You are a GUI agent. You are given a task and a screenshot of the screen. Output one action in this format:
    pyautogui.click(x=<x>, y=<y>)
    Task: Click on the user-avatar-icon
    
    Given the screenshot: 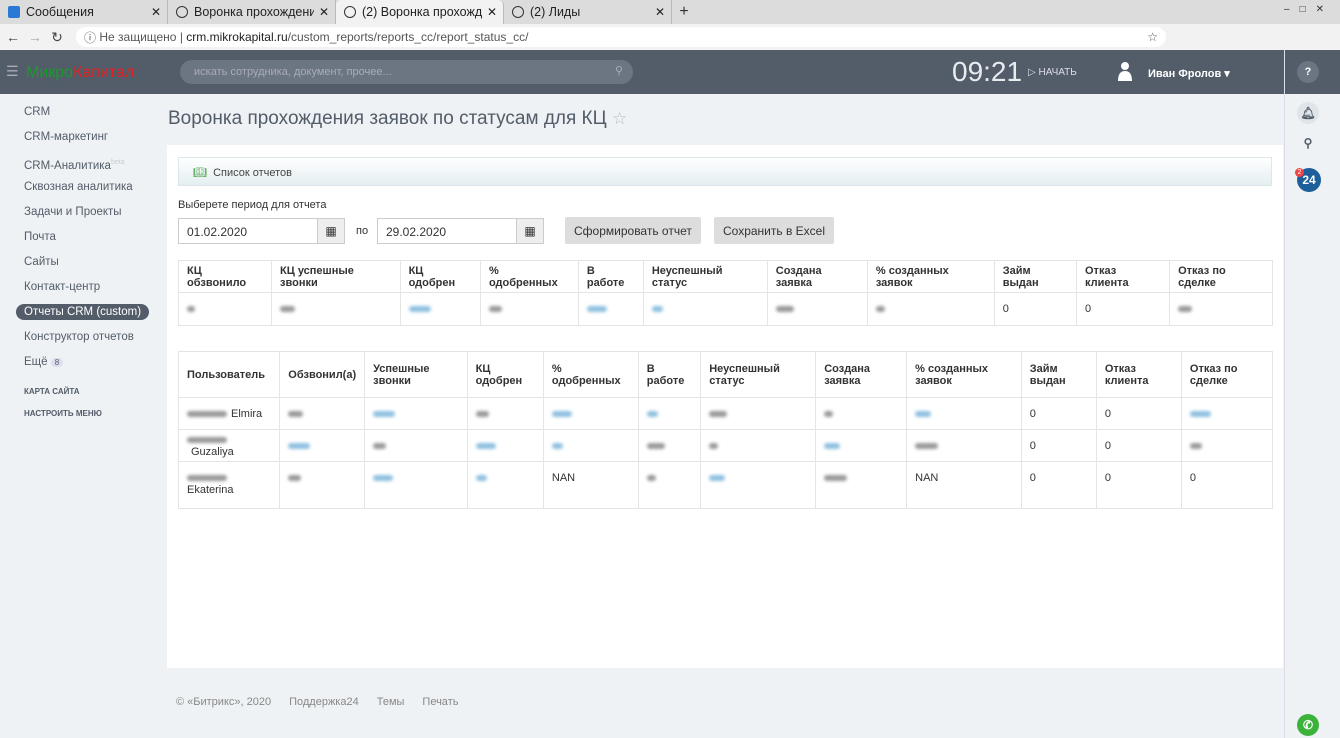 What is the action you would take?
    pyautogui.click(x=1125, y=71)
    